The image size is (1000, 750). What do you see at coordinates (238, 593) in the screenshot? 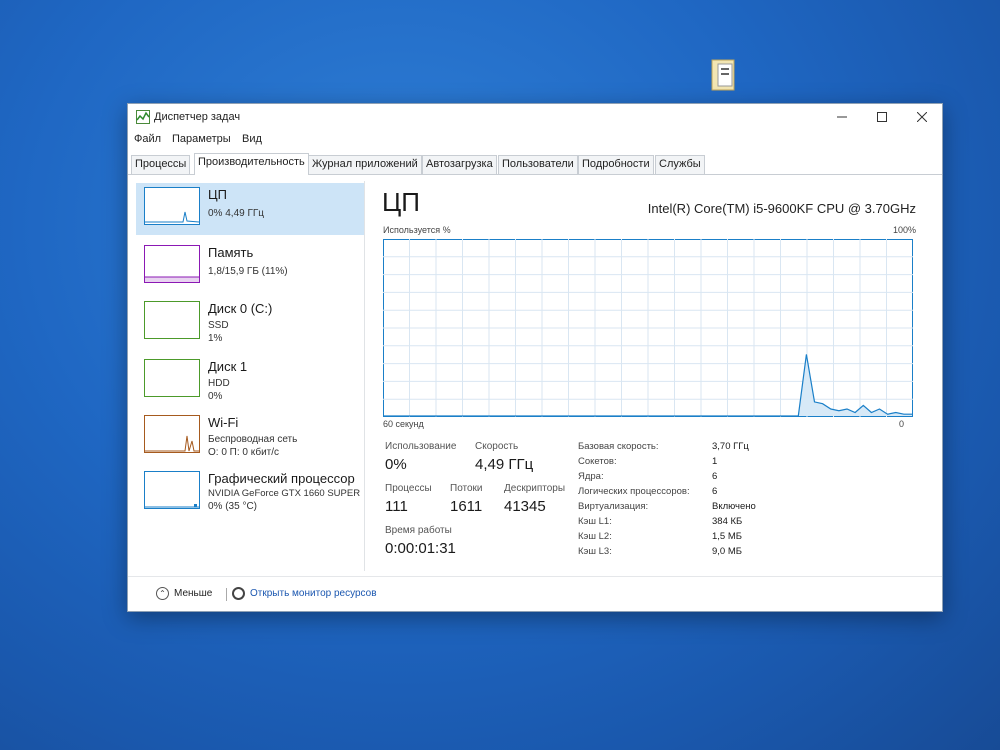
I see `resource-monitor-icon` at bounding box center [238, 593].